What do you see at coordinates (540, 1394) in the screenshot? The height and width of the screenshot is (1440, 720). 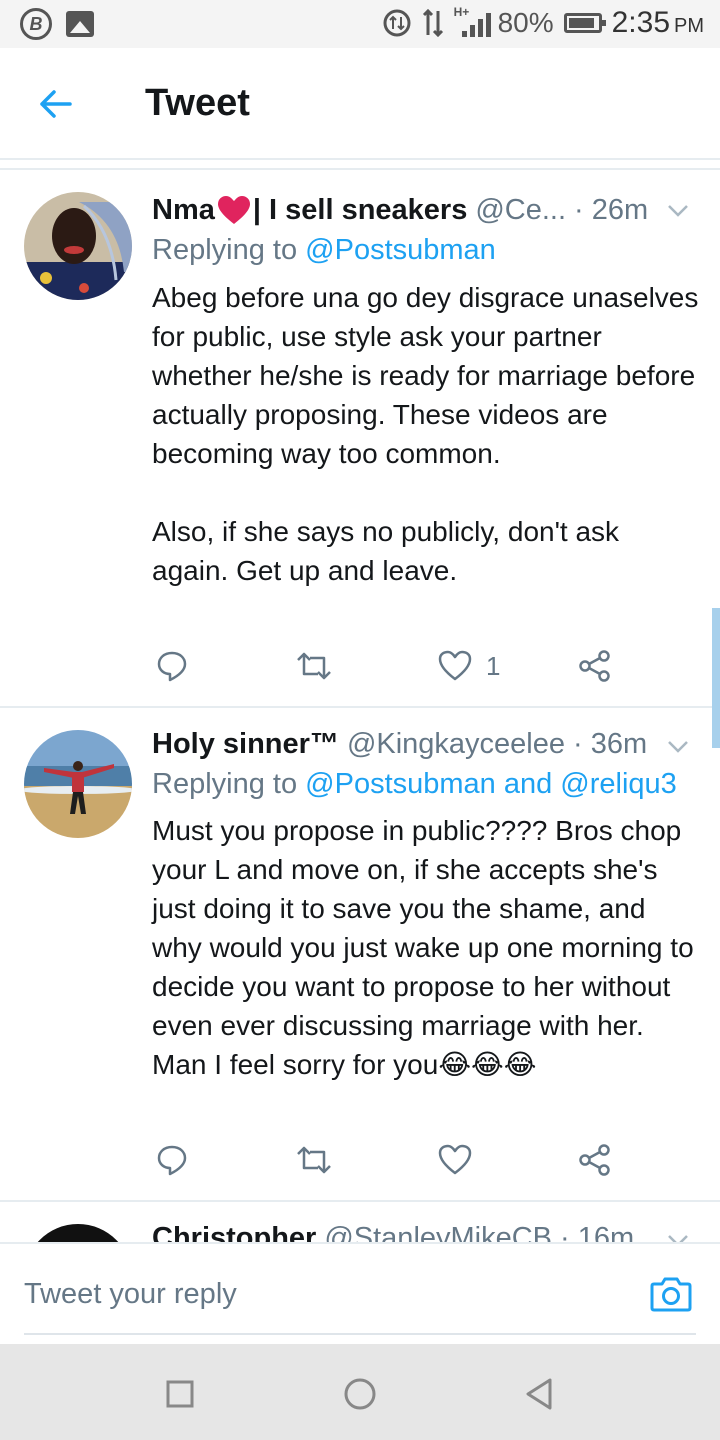 I see `back-triangle-icon` at bounding box center [540, 1394].